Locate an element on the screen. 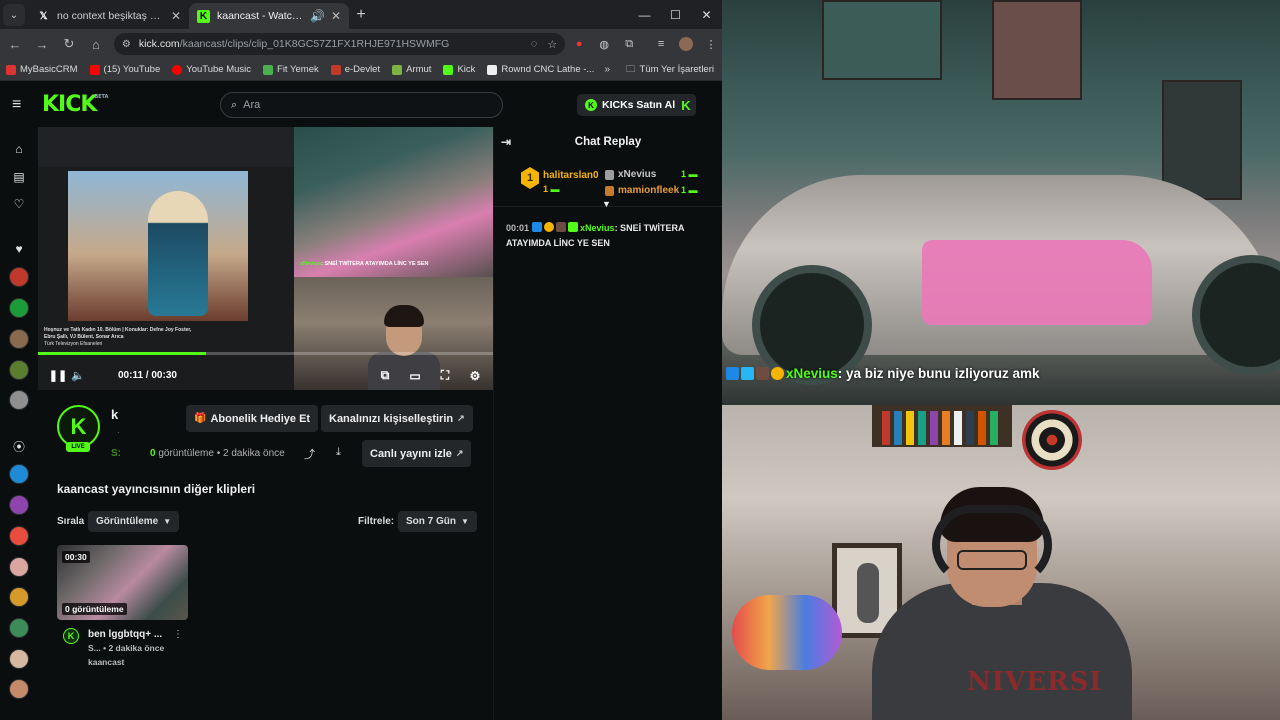 This screenshot has height=720, width=1280. bookmark-armut: Armut is located at coordinates (411, 69).